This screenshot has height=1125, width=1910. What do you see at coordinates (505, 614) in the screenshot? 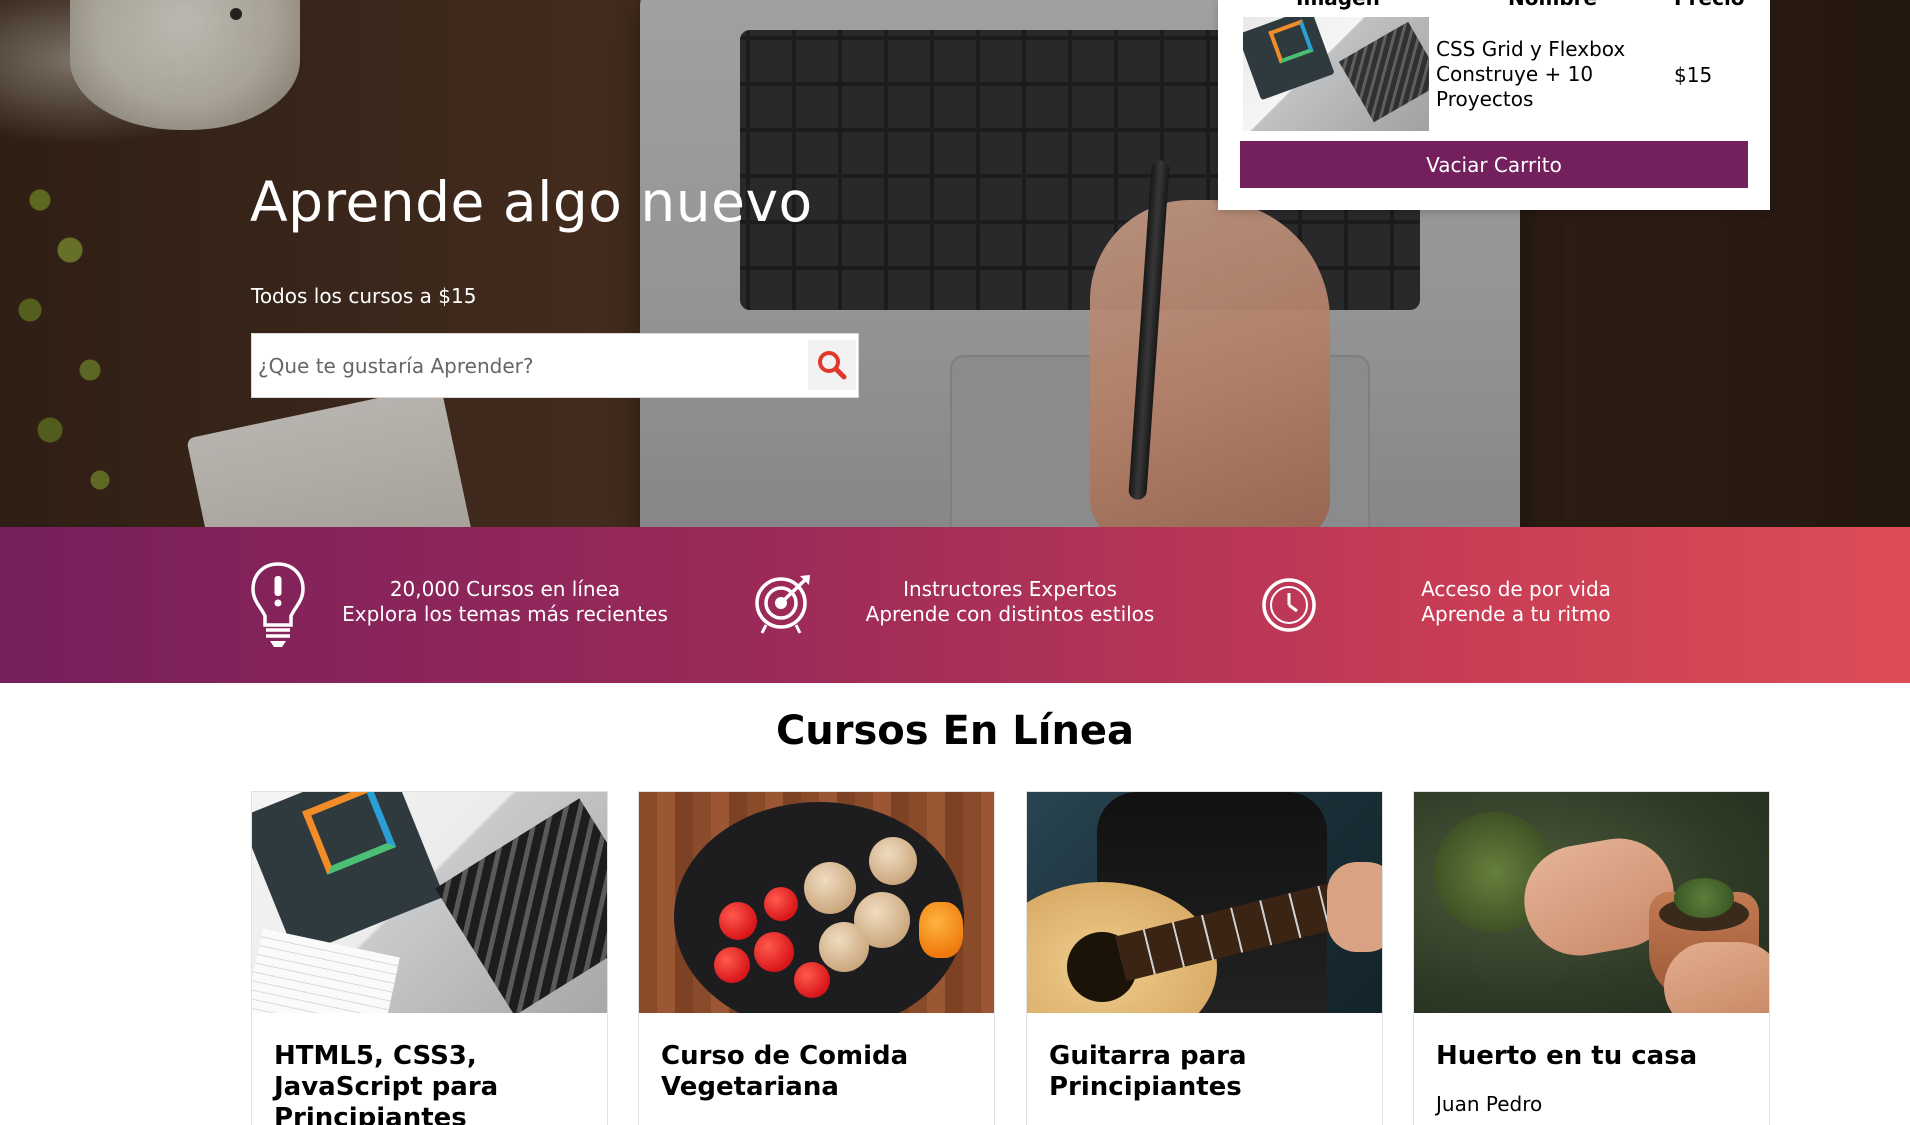
I see `feature-courses-subtitle: Explora los temas más recientes` at bounding box center [505, 614].